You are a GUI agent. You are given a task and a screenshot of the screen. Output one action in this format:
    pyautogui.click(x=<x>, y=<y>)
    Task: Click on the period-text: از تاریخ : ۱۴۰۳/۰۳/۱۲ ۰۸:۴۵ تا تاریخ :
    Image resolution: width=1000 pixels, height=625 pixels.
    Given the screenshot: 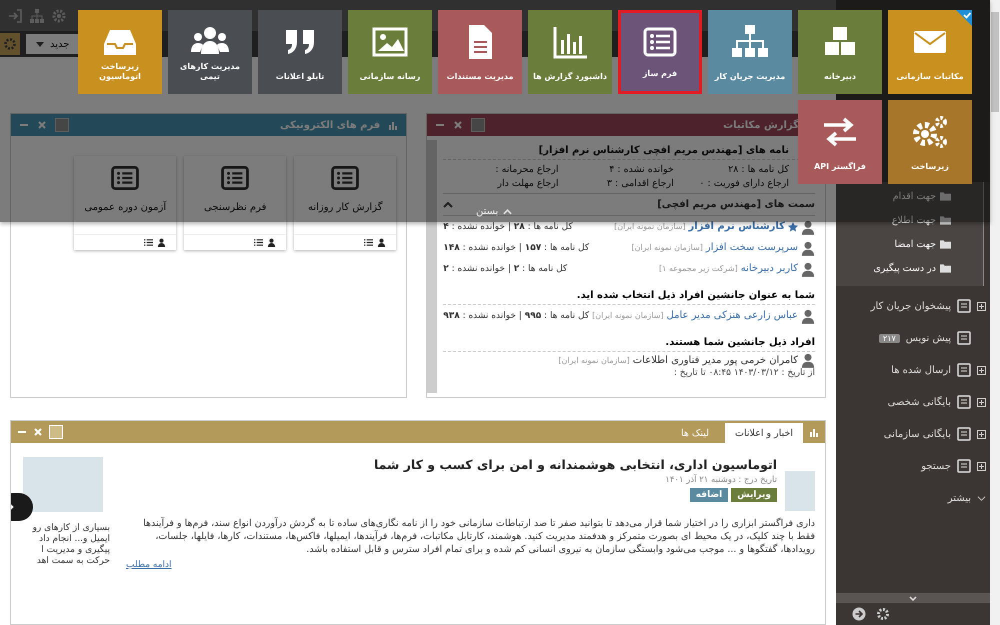 What is the action you would take?
    pyautogui.click(x=744, y=373)
    